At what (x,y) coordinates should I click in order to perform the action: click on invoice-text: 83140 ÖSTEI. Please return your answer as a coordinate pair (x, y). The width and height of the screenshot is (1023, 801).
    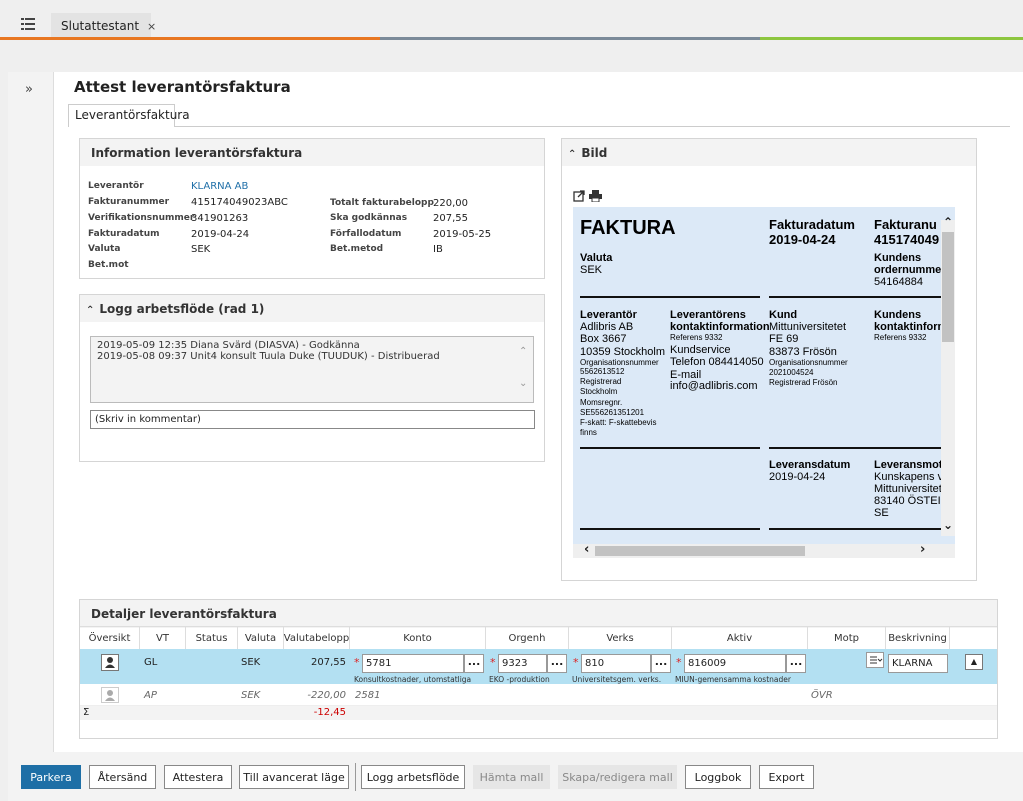
    Looking at the image, I should click on (907, 501).